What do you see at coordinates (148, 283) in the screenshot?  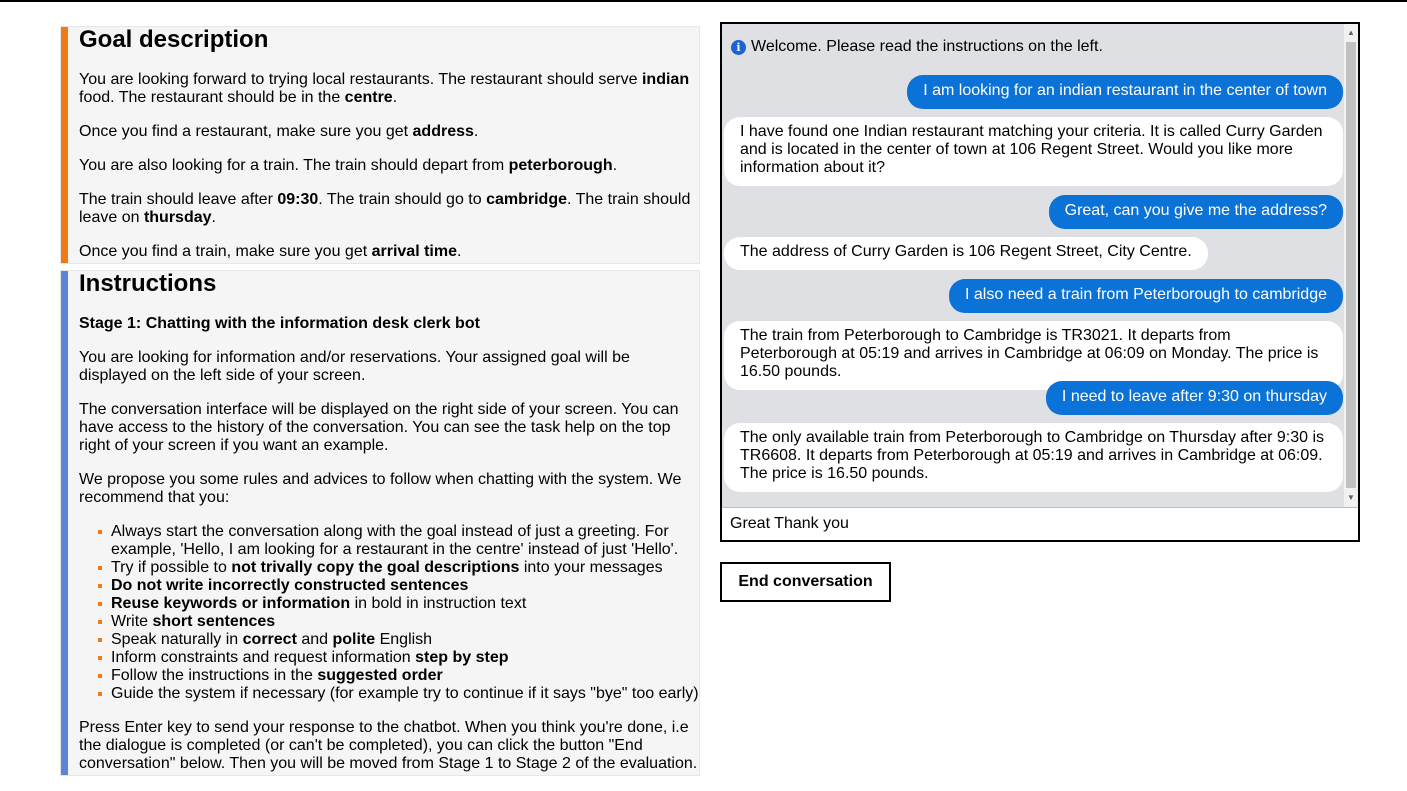 I see `instructions-title: Instructions` at bounding box center [148, 283].